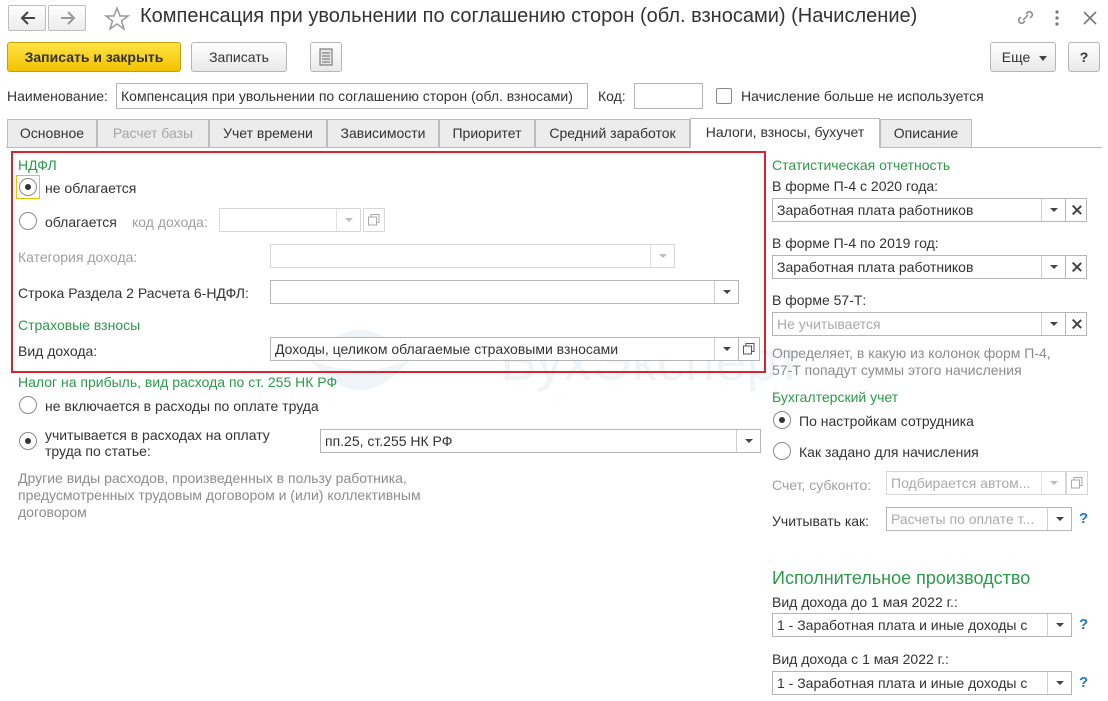  I want to click on star-icon, so click(117, 19).